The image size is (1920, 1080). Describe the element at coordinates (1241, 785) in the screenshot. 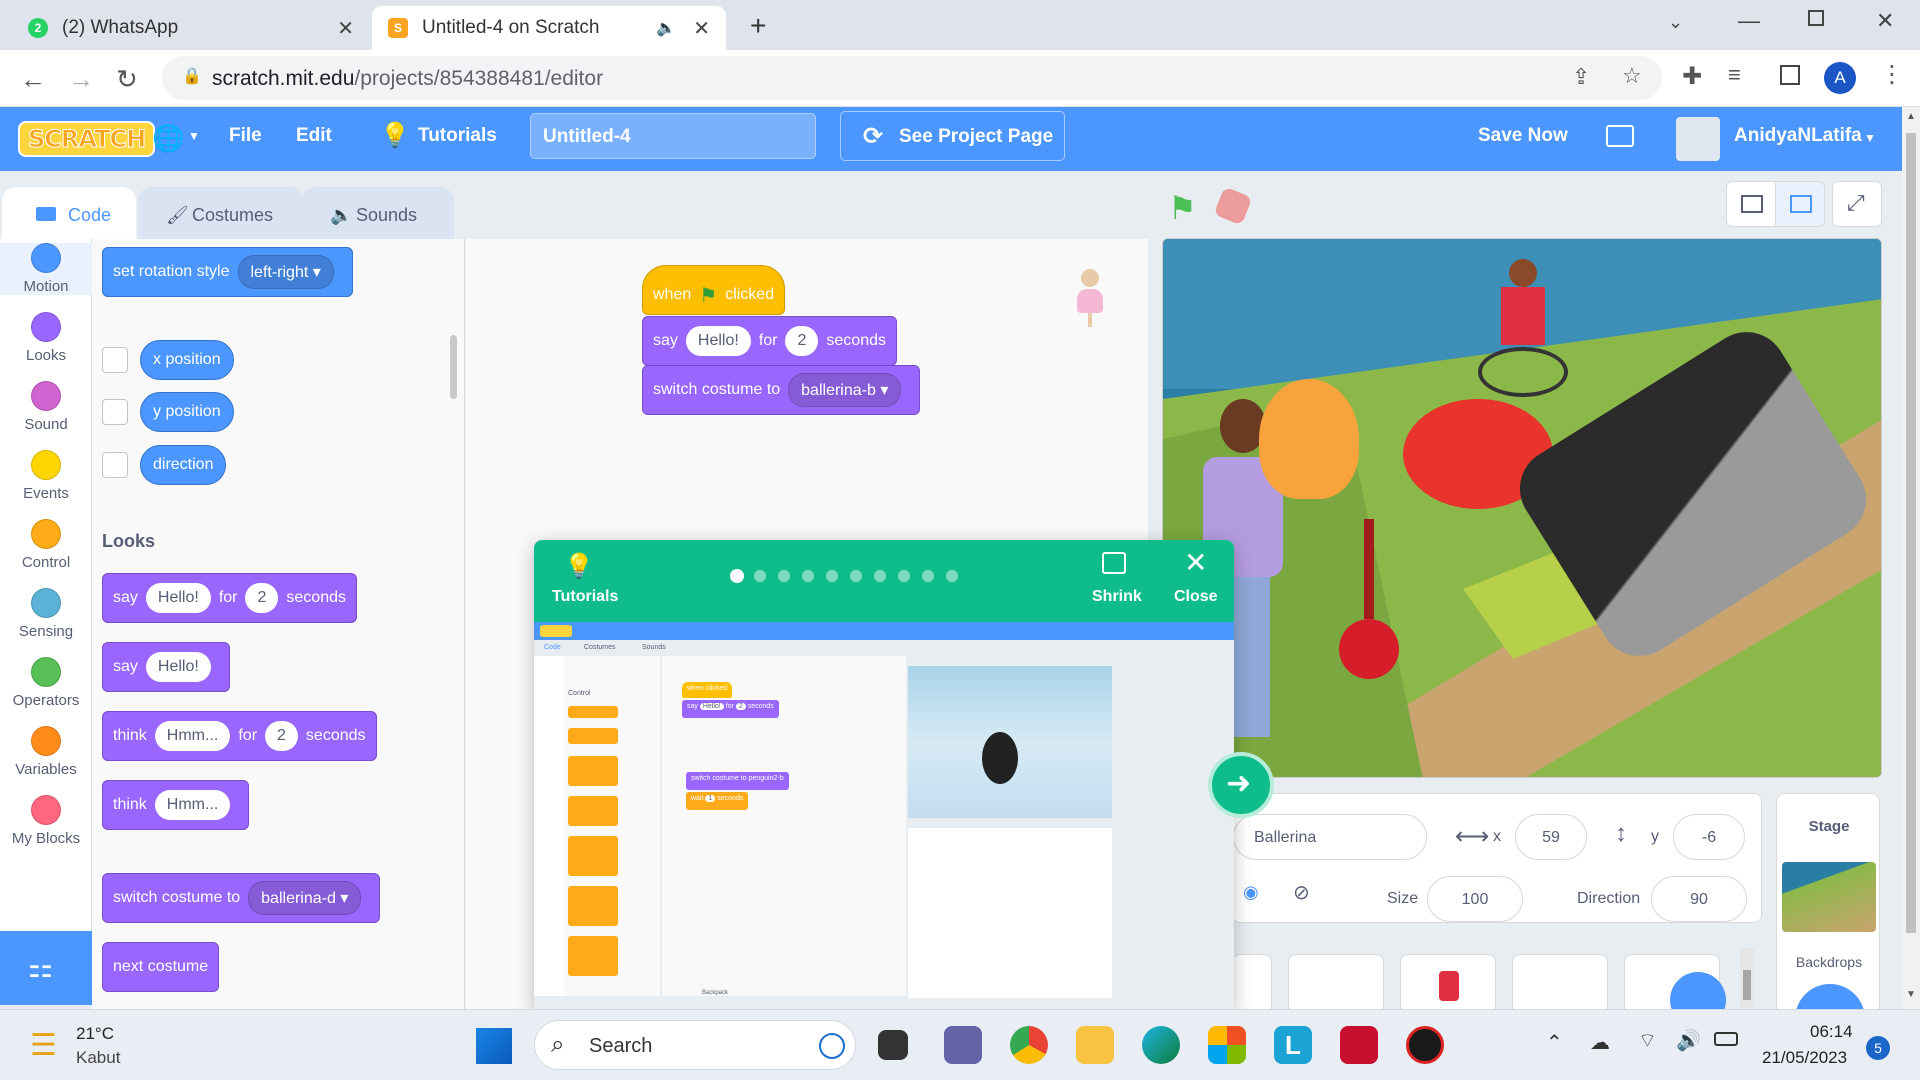

I see `tutorial-next-button: ➜` at that location.